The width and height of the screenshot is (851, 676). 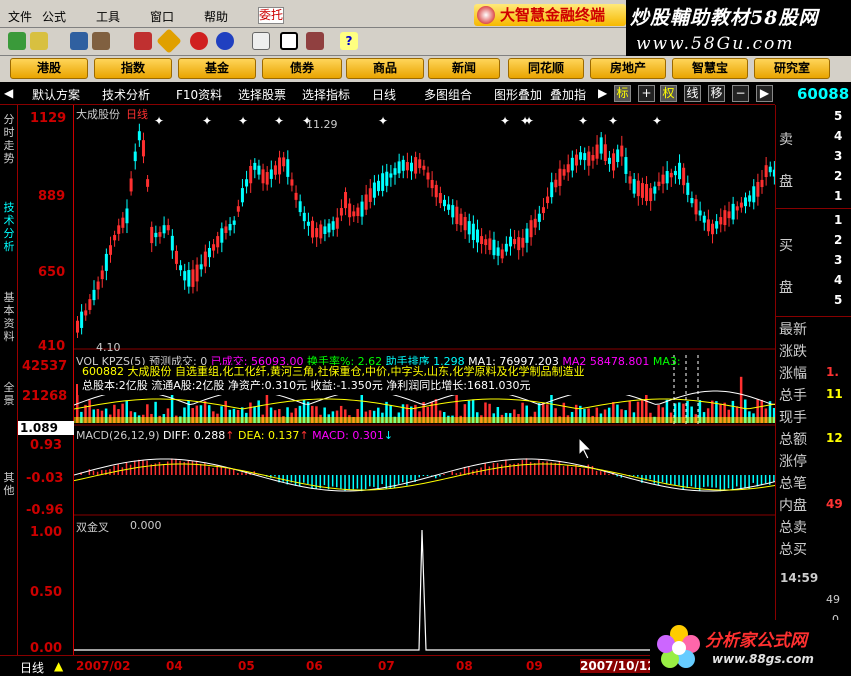 What do you see at coordinates (9, 484) in the screenshot?
I see `vtab-other: 其他` at bounding box center [9, 484].